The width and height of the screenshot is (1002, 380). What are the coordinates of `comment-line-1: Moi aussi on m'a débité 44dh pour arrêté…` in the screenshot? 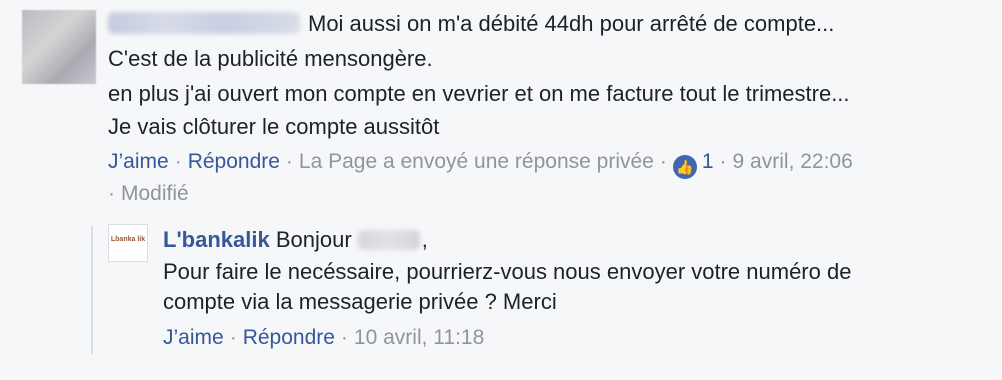 It's located at (471, 24).